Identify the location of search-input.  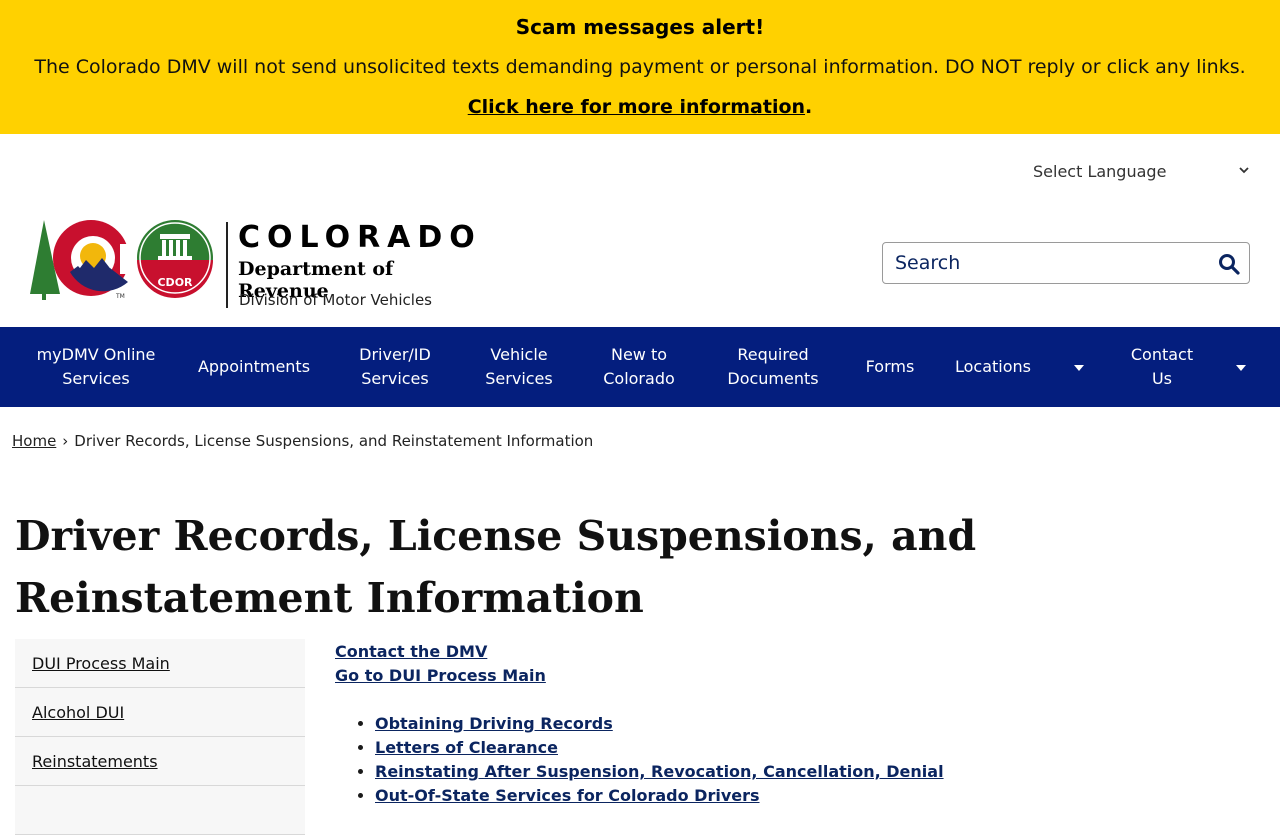
(1043, 263).